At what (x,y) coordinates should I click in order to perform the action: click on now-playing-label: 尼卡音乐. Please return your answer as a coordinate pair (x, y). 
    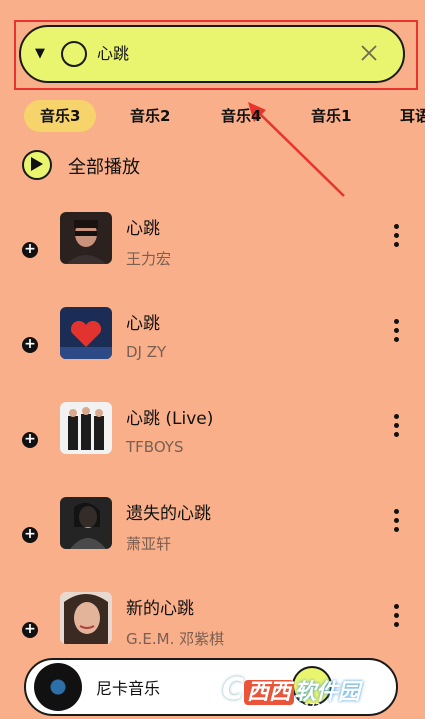
    Looking at the image, I should click on (128, 688).